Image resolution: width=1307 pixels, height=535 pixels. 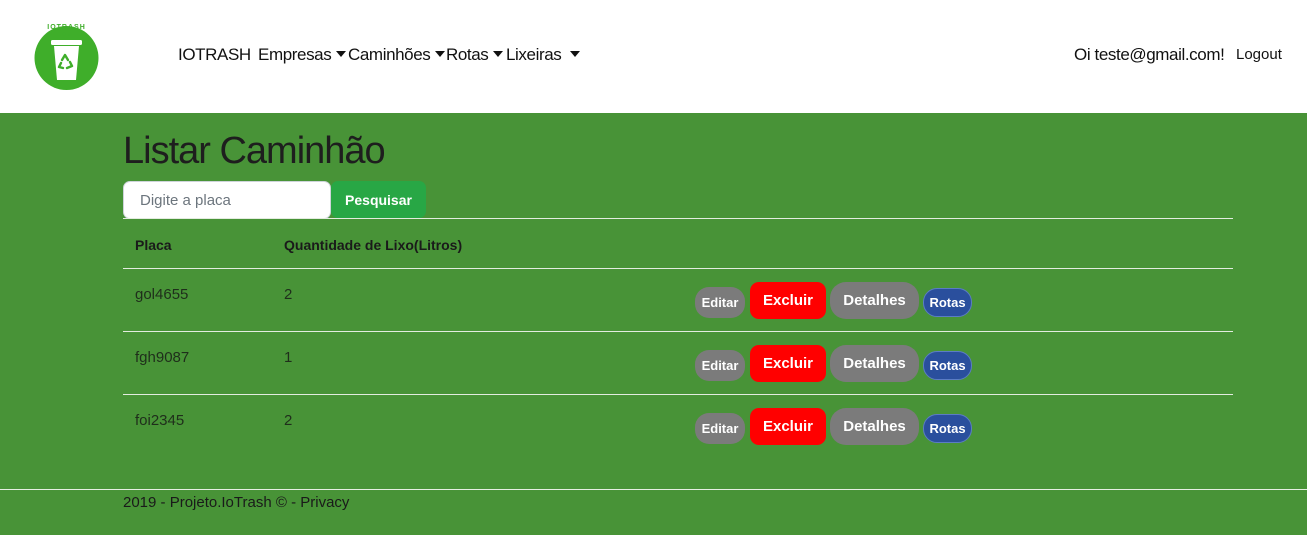 What do you see at coordinates (378, 199) in the screenshot?
I see `search-button: Pesquisar` at bounding box center [378, 199].